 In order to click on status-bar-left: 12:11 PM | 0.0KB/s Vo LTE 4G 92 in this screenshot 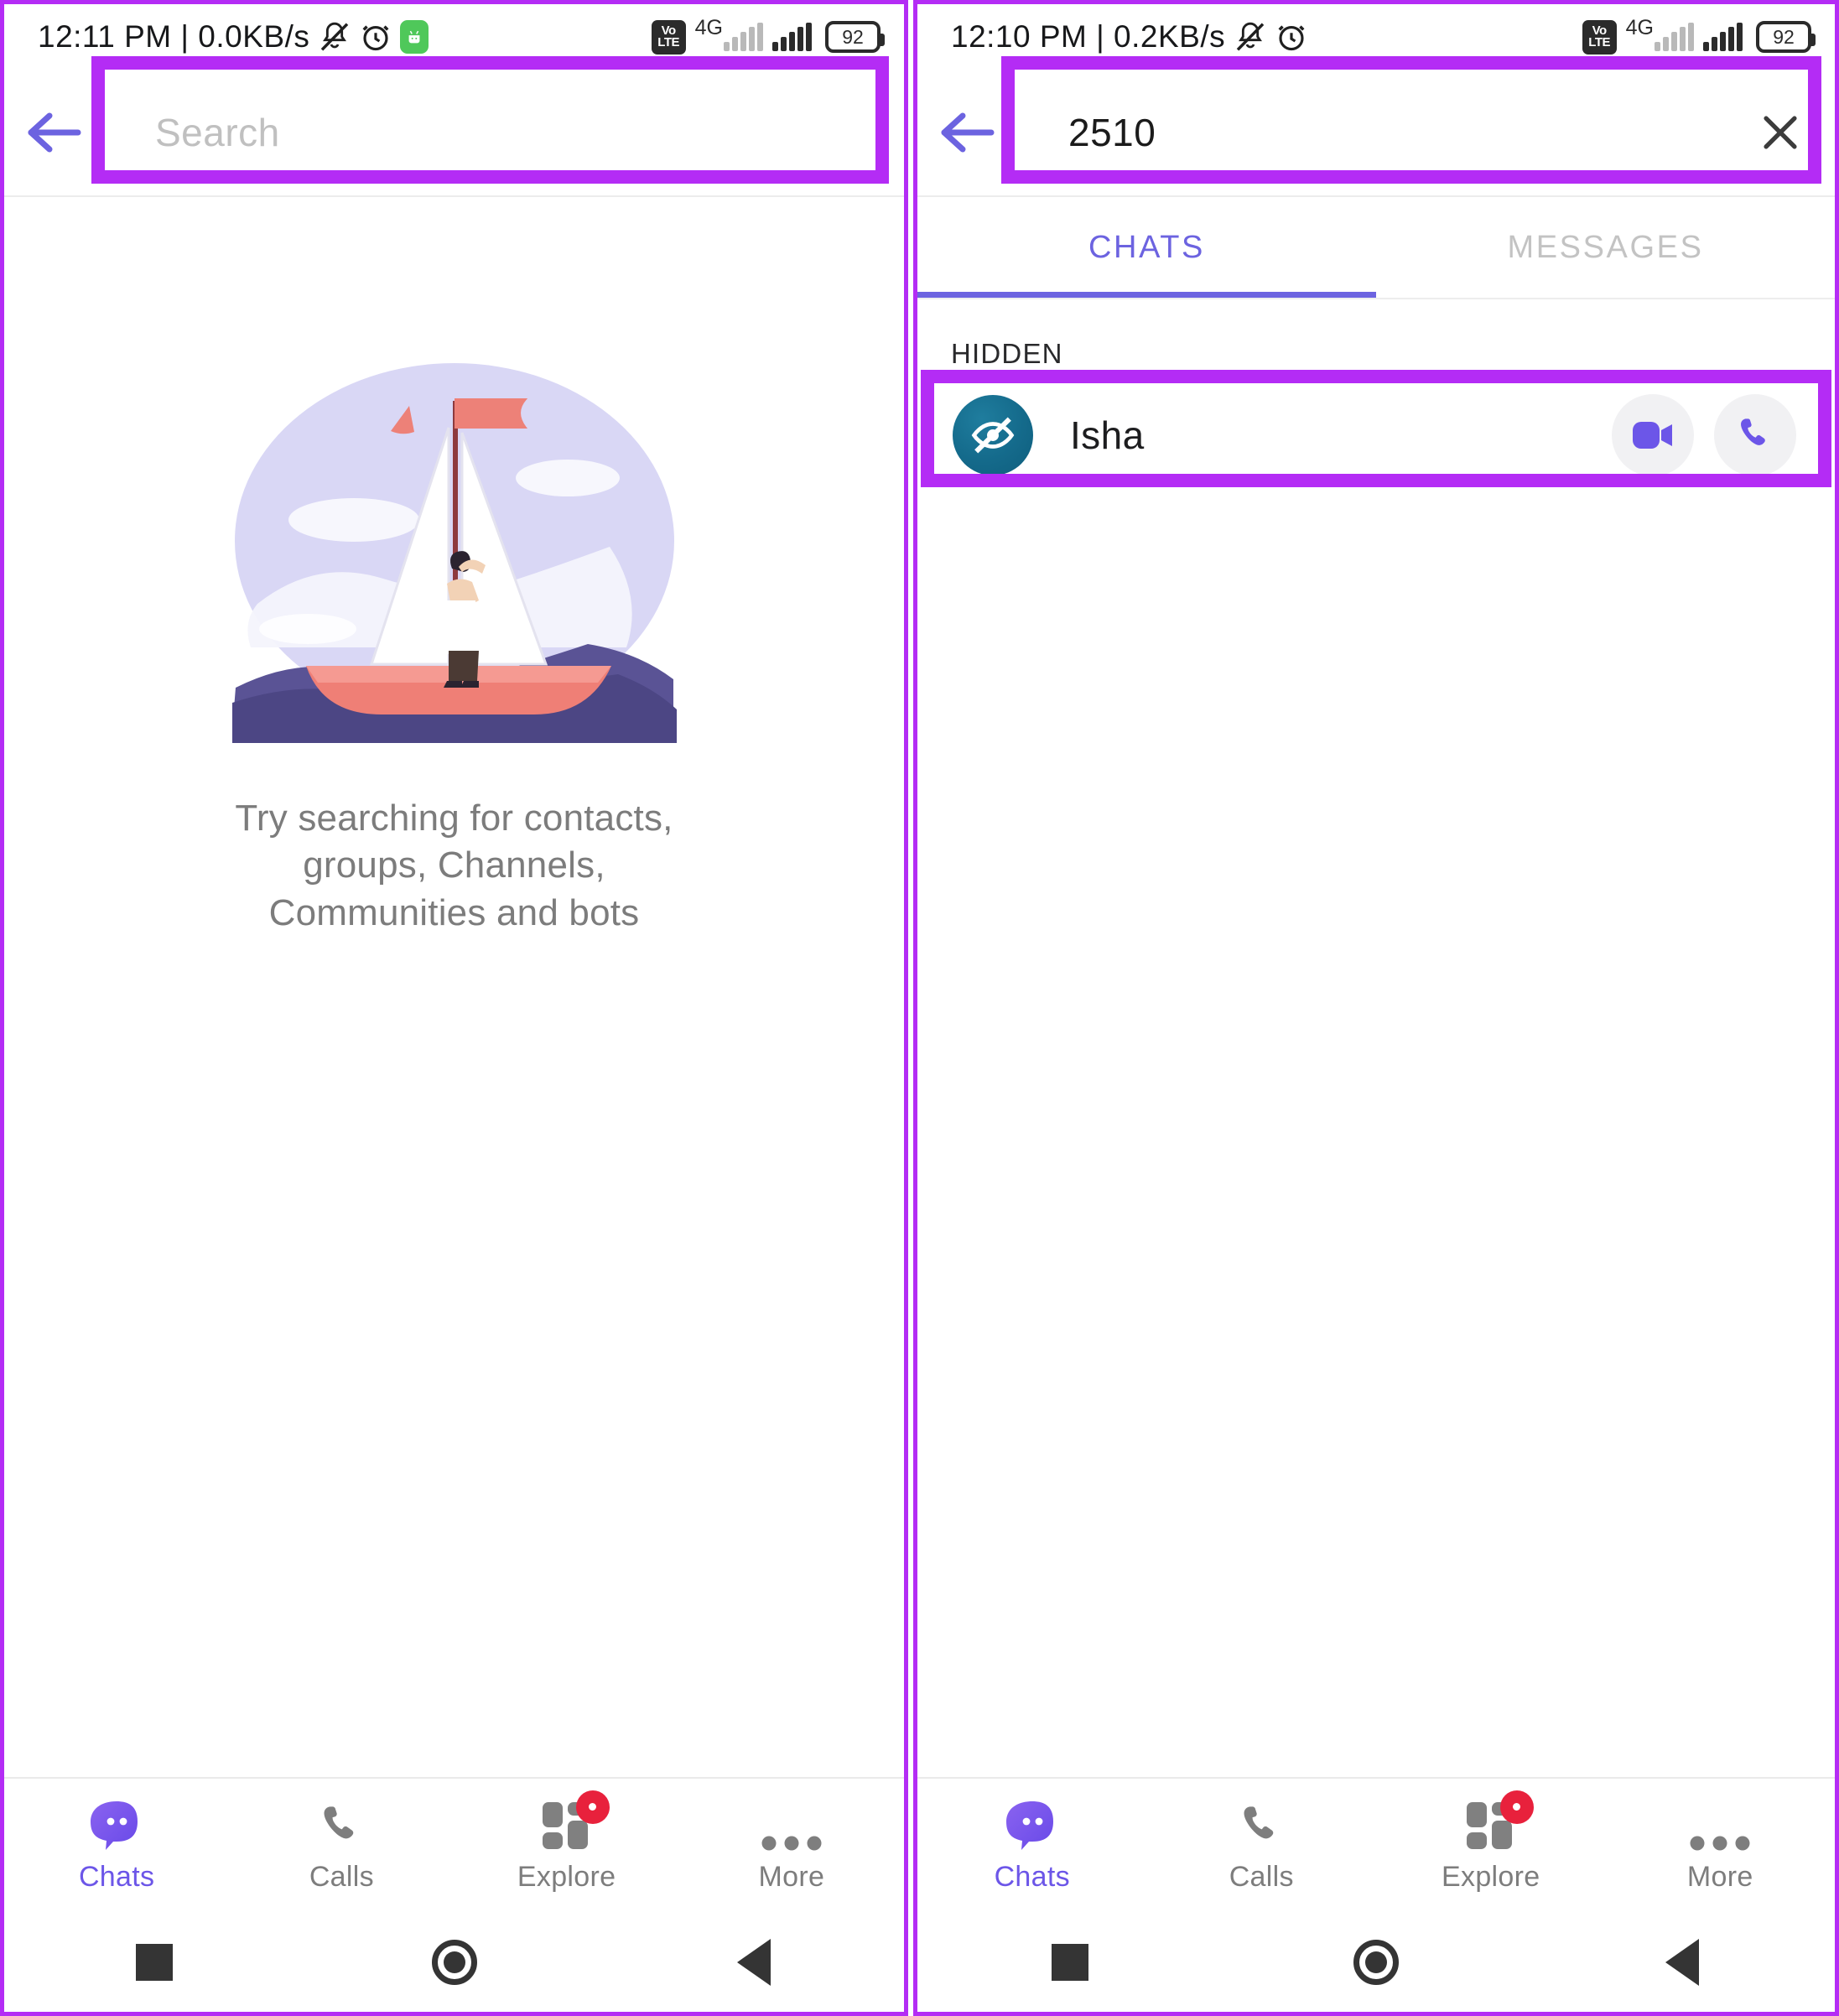, I will do `click(454, 37)`.